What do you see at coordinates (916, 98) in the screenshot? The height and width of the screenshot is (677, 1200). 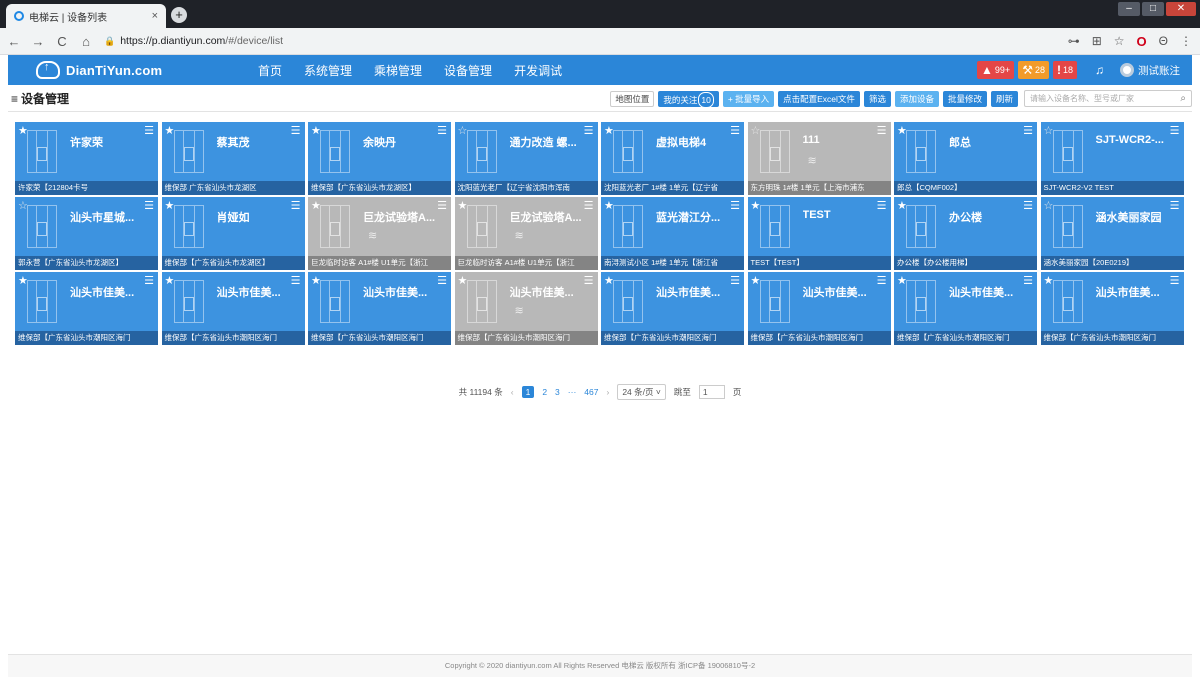 I see `add-device-button: 添加设备` at bounding box center [916, 98].